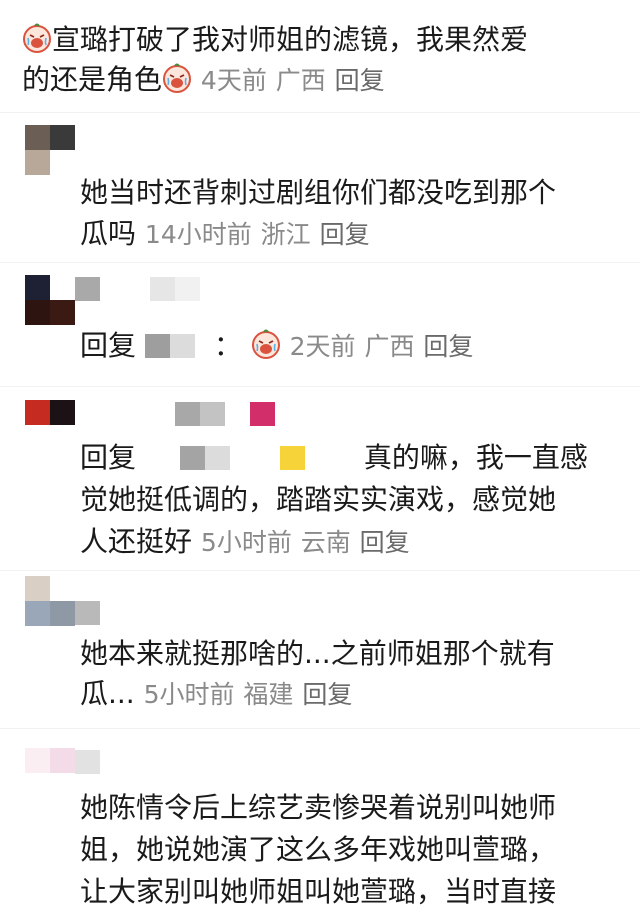 Image resolution: width=640 pixels, height=922 pixels. Describe the element at coordinates (325, 542) in the screenshot. I see `comment-4-location: 云南` at that location.